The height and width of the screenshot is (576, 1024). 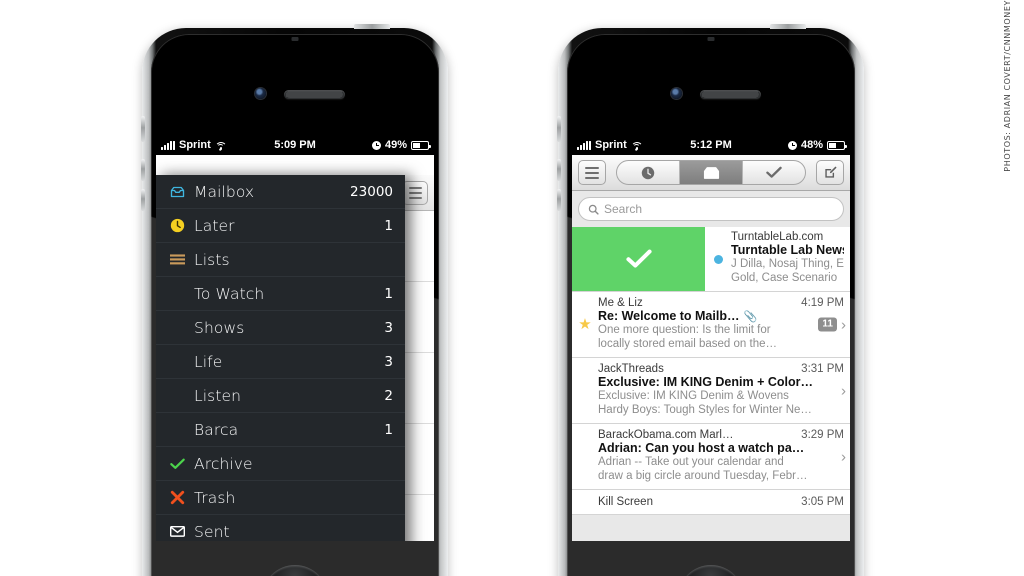 I want to click on email-sender: JackThreads, so click(x=631, y=369).